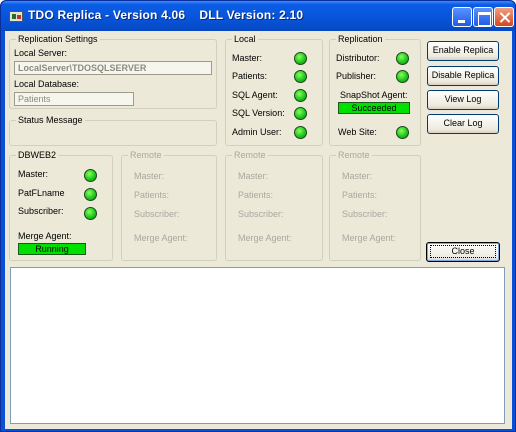 The image size is (516, 432). I want to click on local-database-field: Patients, so click(74, 99).